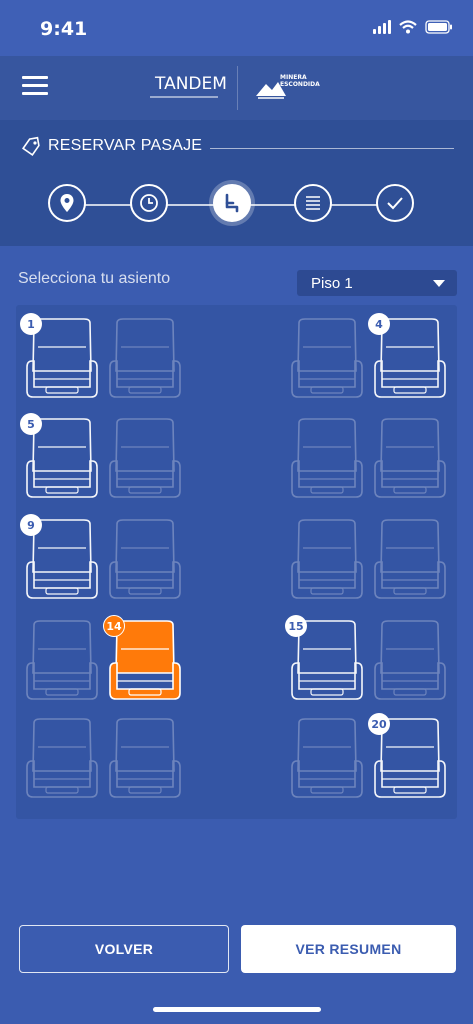 This screenshot has height=1024, width=473. What do you see at coordinates (236, 28) in the screenshot?
I see `status-bar: 9:41` at bounding box center [236, 28].